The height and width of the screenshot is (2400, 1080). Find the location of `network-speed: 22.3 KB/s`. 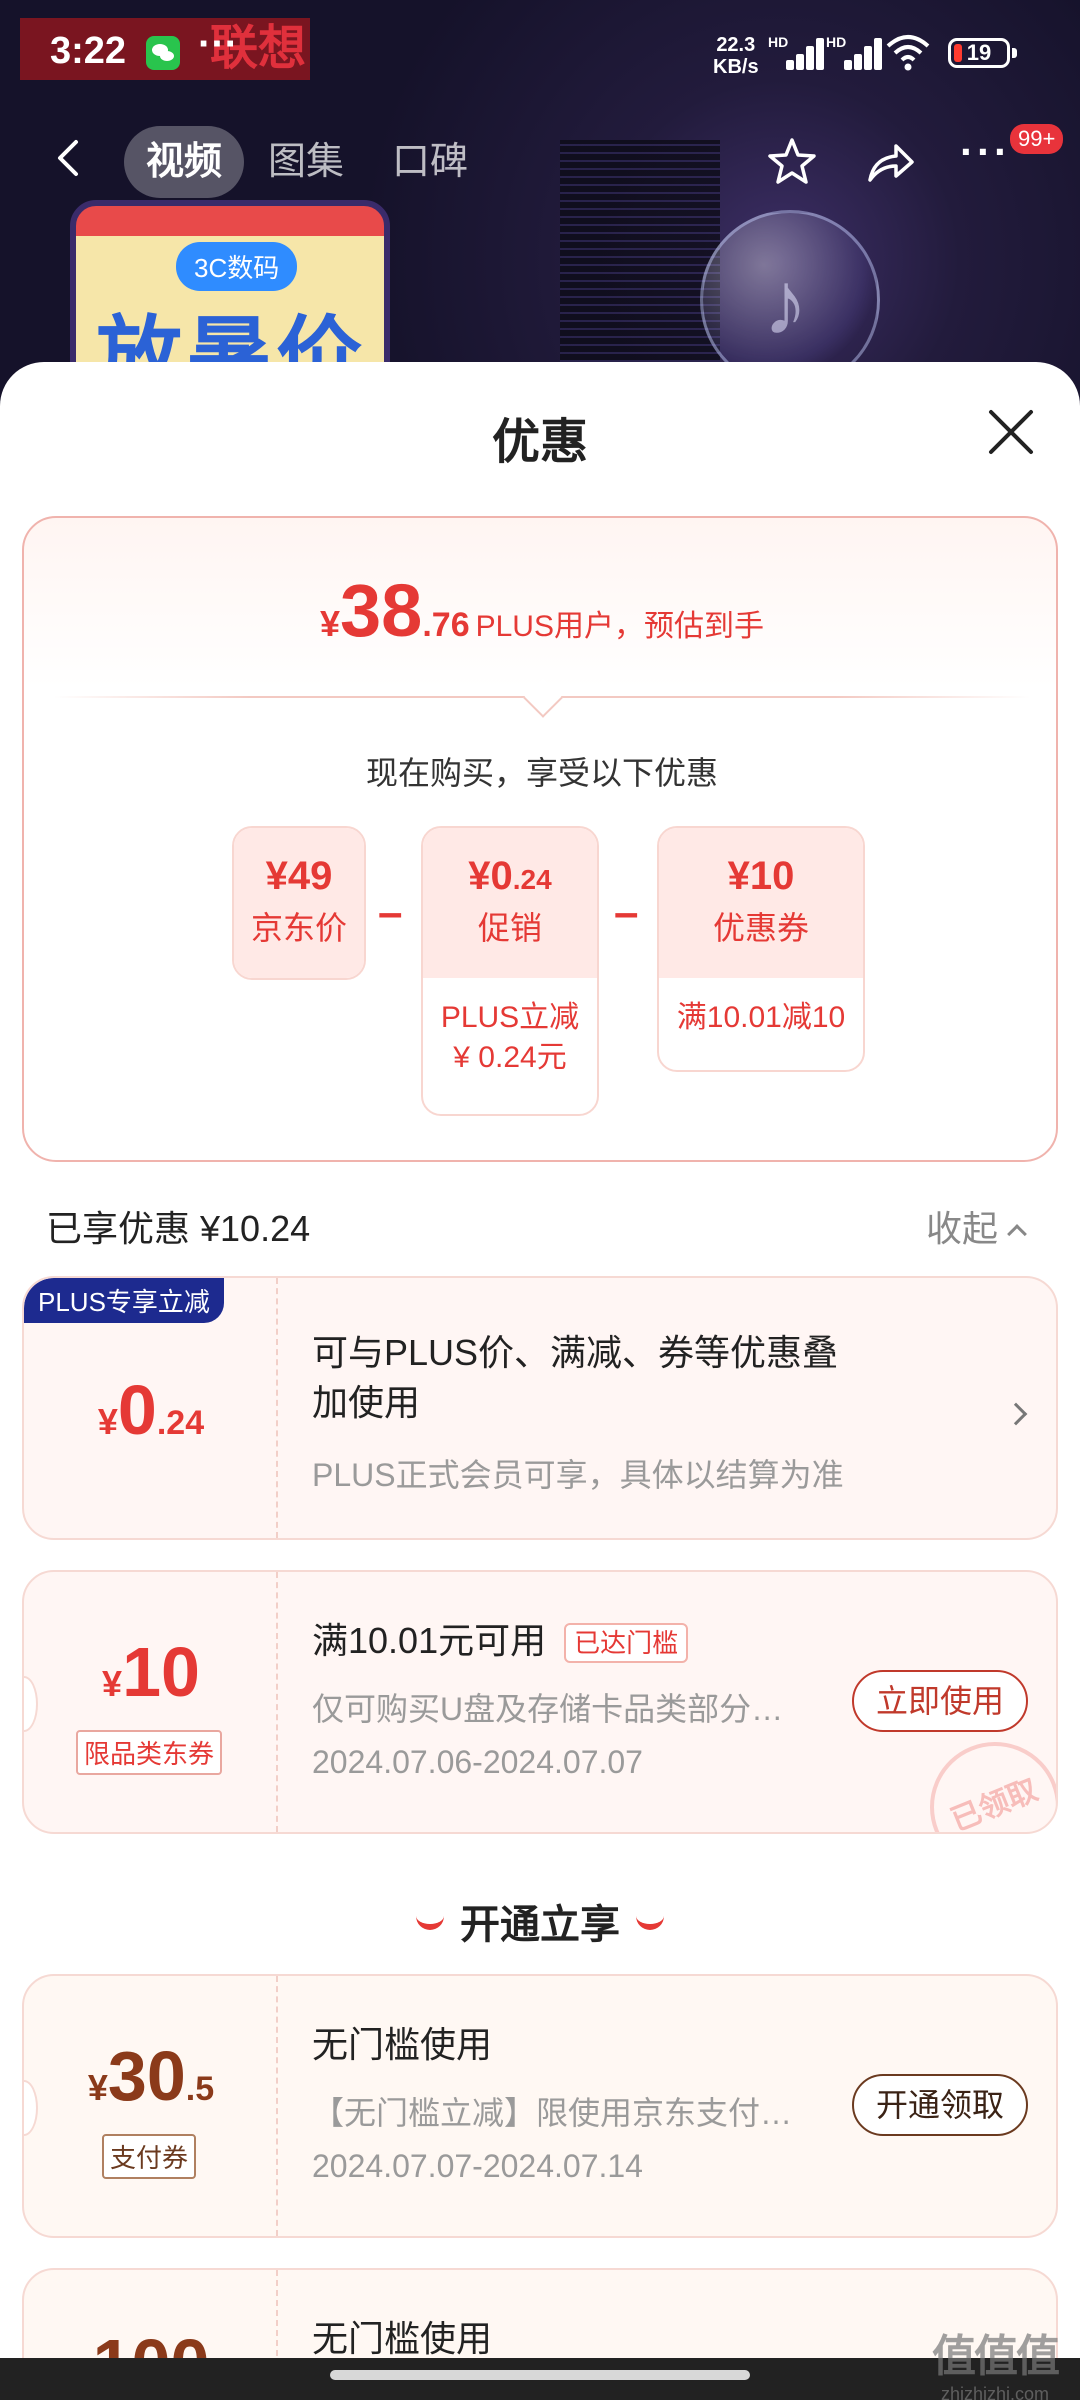

network-speed: 22.3 KB/s is located at coordinates (736, 56).